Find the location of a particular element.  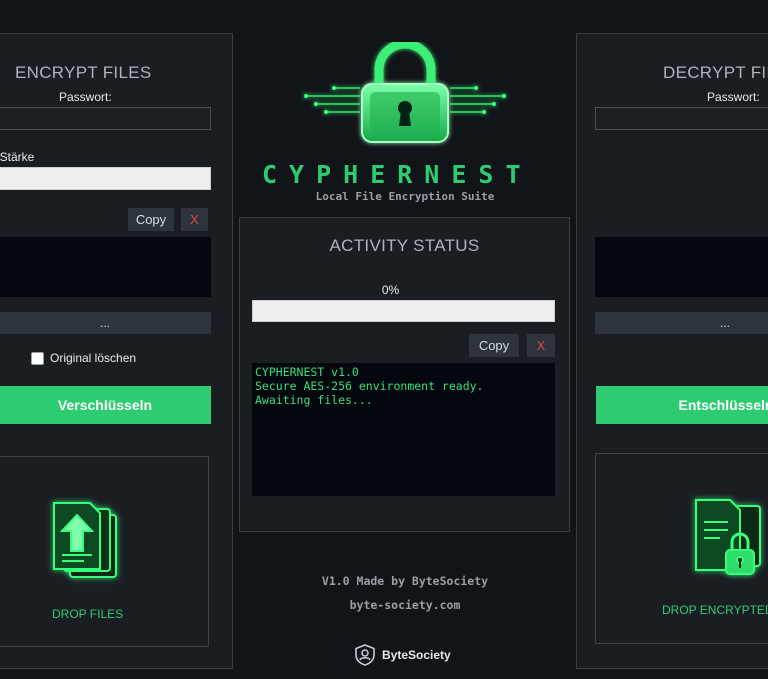

footer-logo: ByteSociety is located at coordinates (402, 655).